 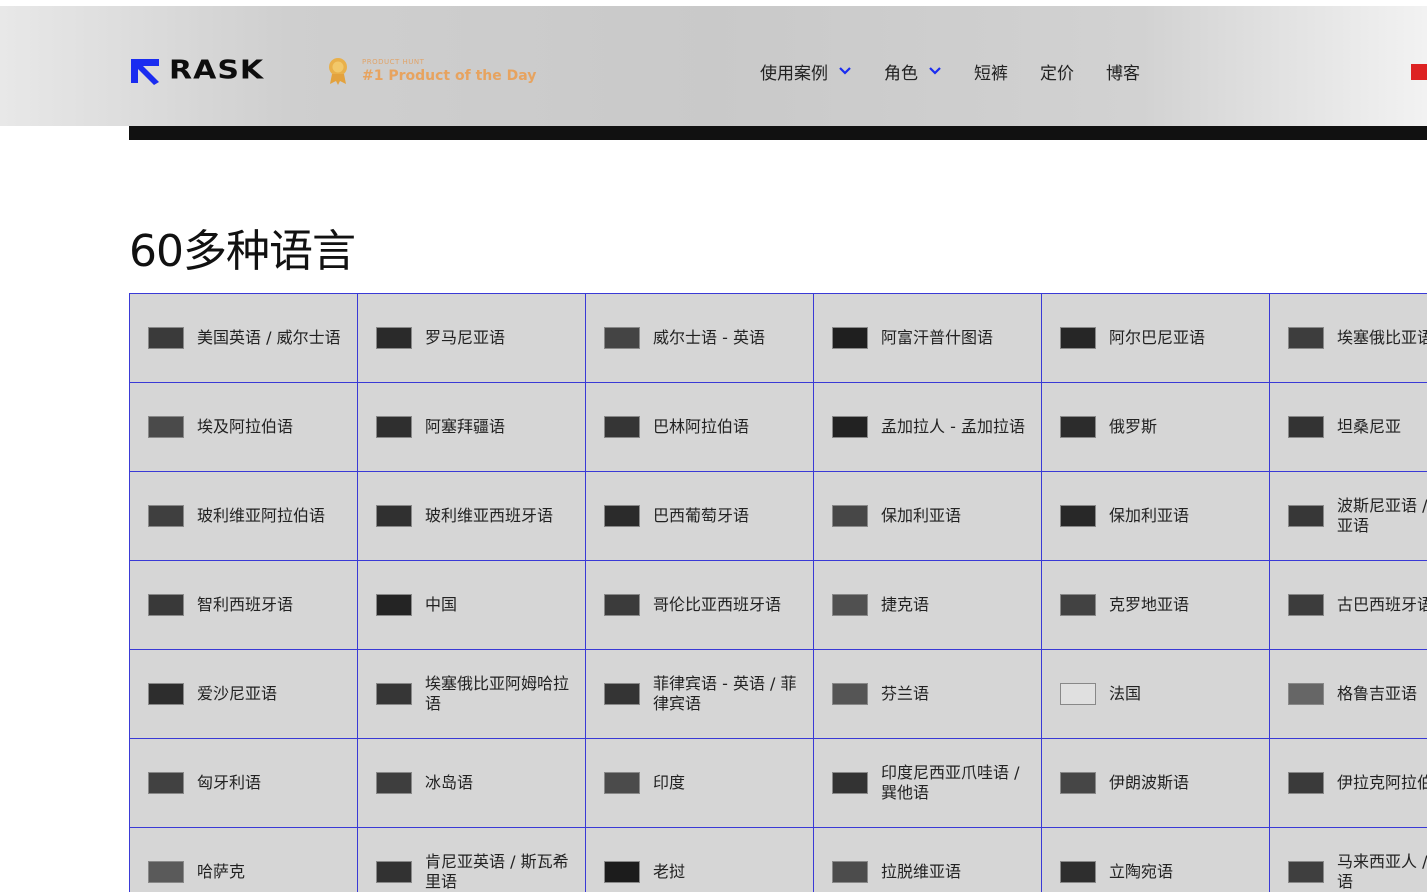 What do you see at coordinates (1419, 72) in the screenshot?
I see `language-flag-icon` at bounding box center [1419, 72].